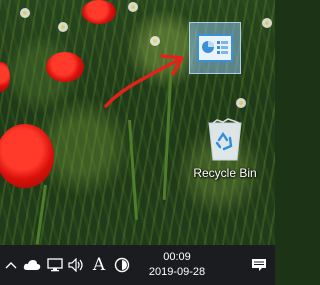  Describe the element at coordinates (11, 265) in the screenshot. I see `chevron-up-icon` at that location.